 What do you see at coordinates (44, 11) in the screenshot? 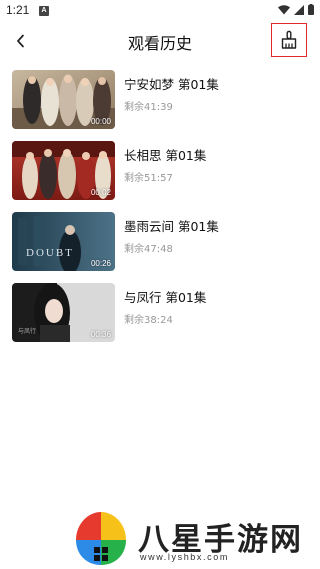
I see `notification-badge: A` at bounding box center [44, 11].